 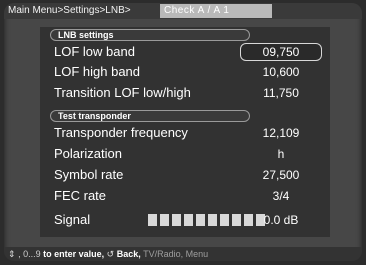 What do you see at coordinates (74, 254) in the screenshot?
I see `help-enter-value: to enter value,` at bounding box center [74, 254].